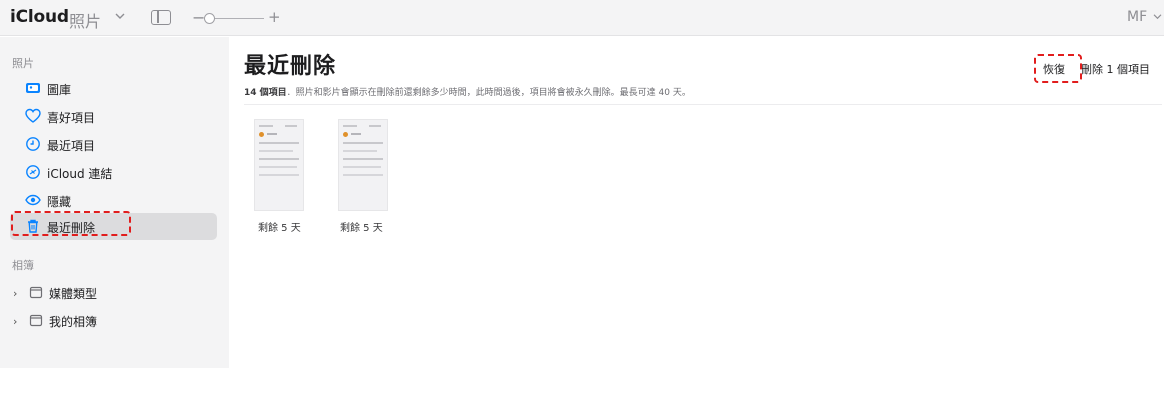  What do you see at coordinates (1115, 69) in the screenshot?
I see `delete-button: 刪除 1 個項目` at bounding box center [1115, 69].